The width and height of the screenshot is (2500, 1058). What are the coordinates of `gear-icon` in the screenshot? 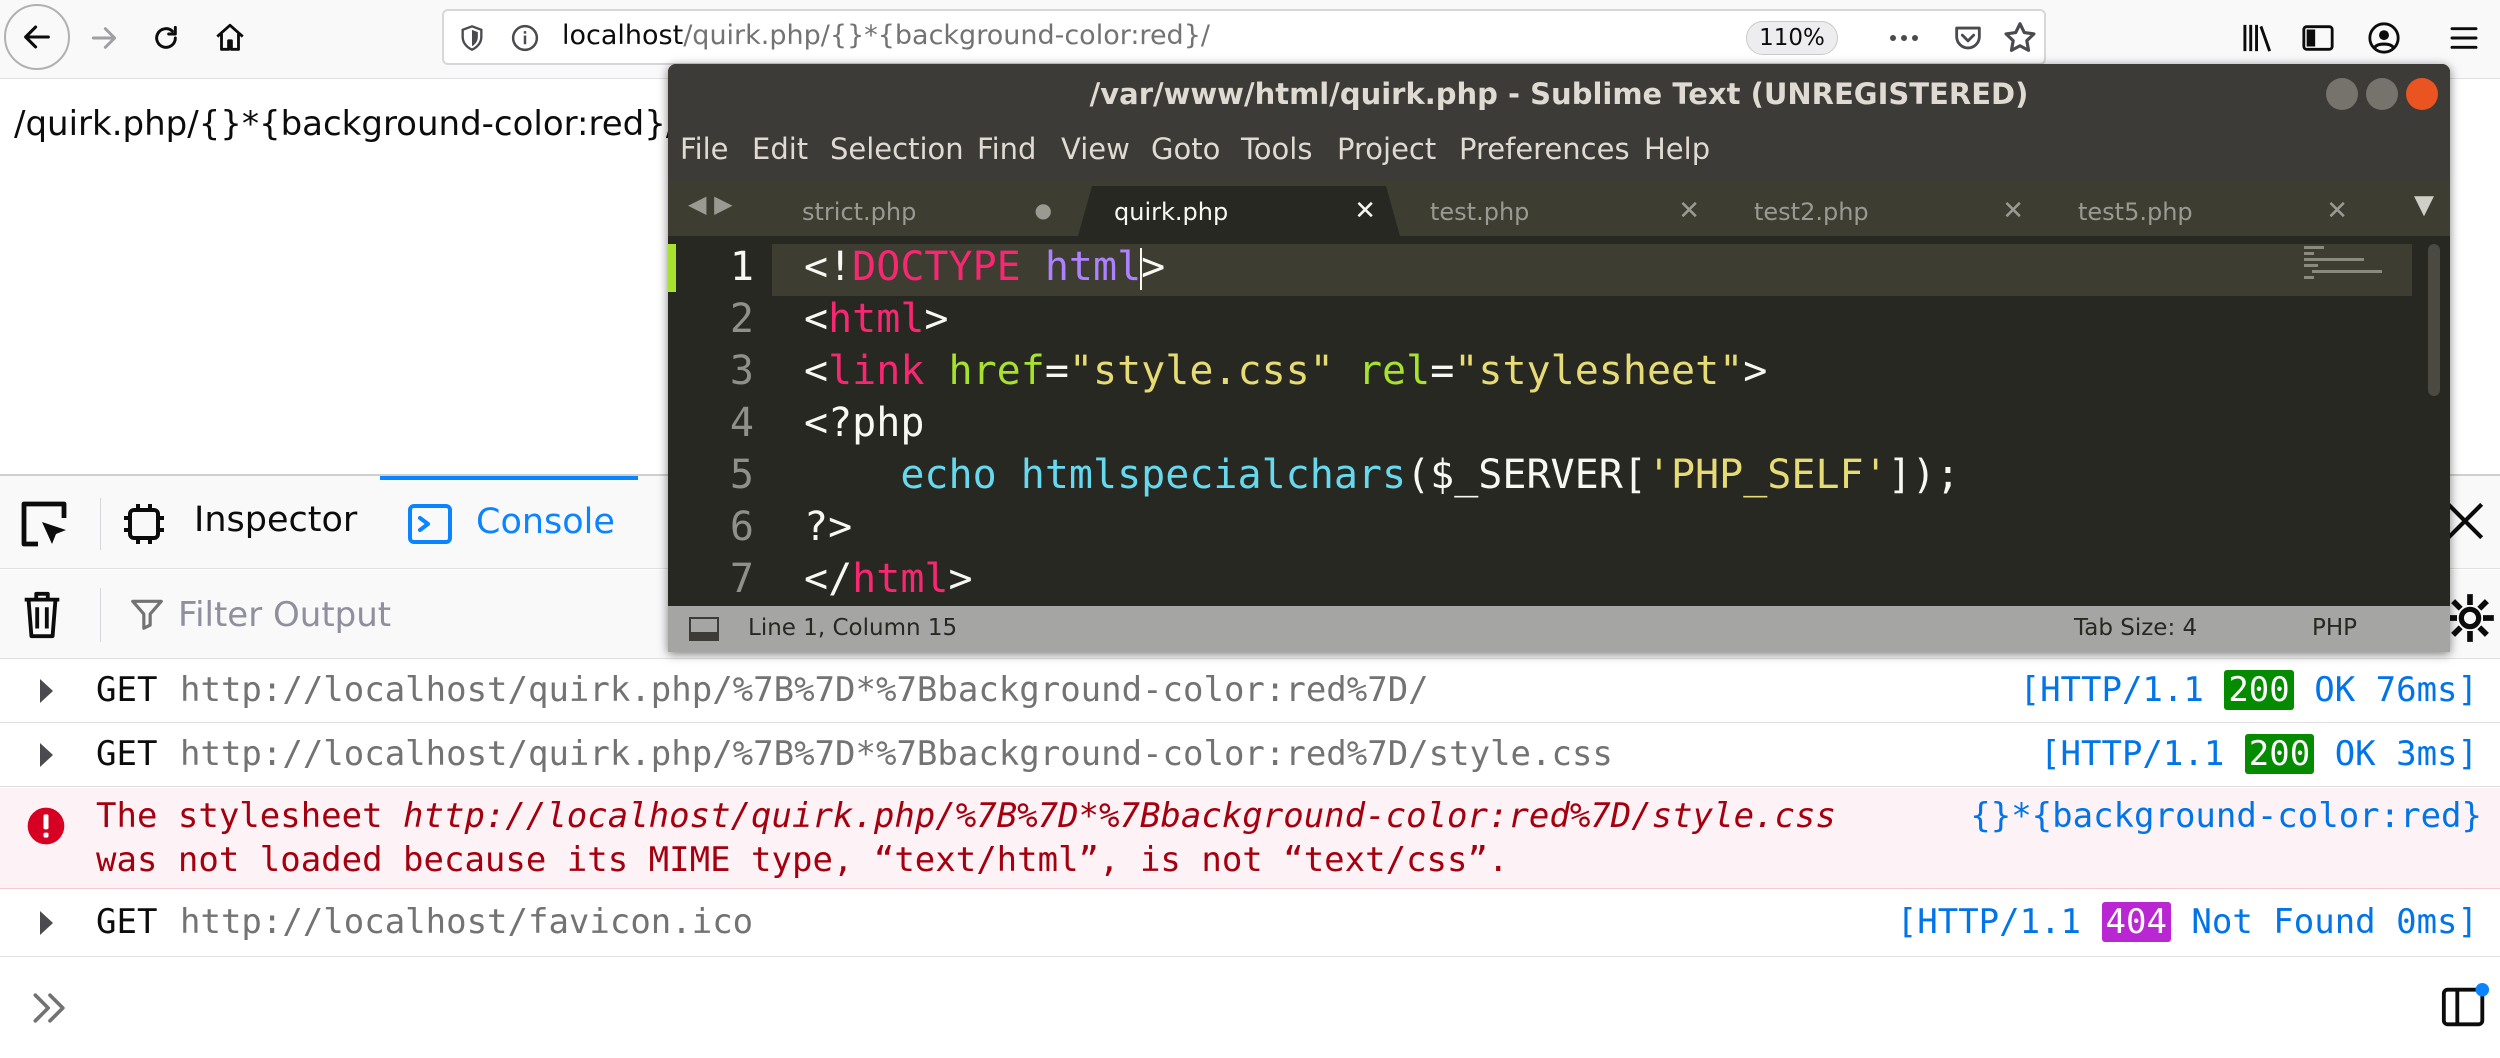 It's located at (2470, 618).